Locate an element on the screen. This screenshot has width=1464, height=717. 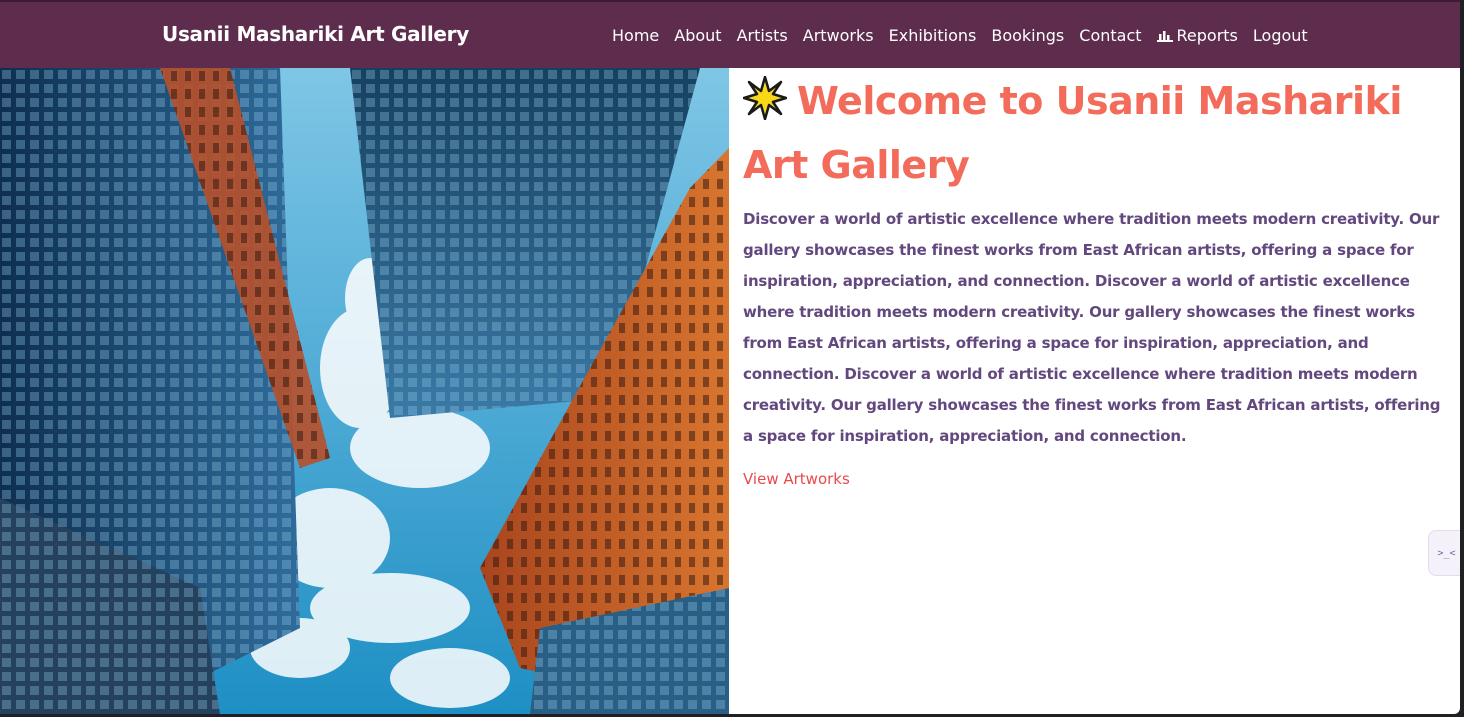
nav-exhibitions-label: Exhibitions is located at coordinates (932, 35).